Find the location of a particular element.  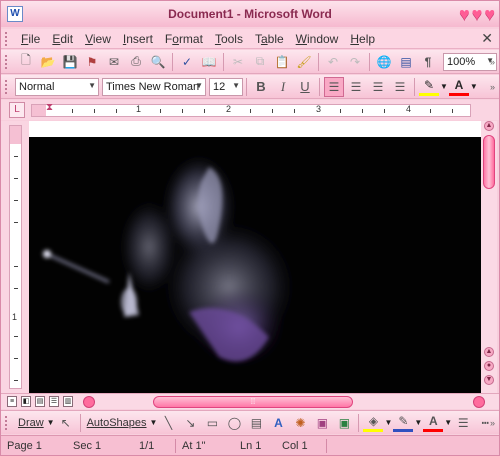

title-bar: W Document1 - Microsoft Word ♥ ♥ ♥ is located at coordinates (250, 14).